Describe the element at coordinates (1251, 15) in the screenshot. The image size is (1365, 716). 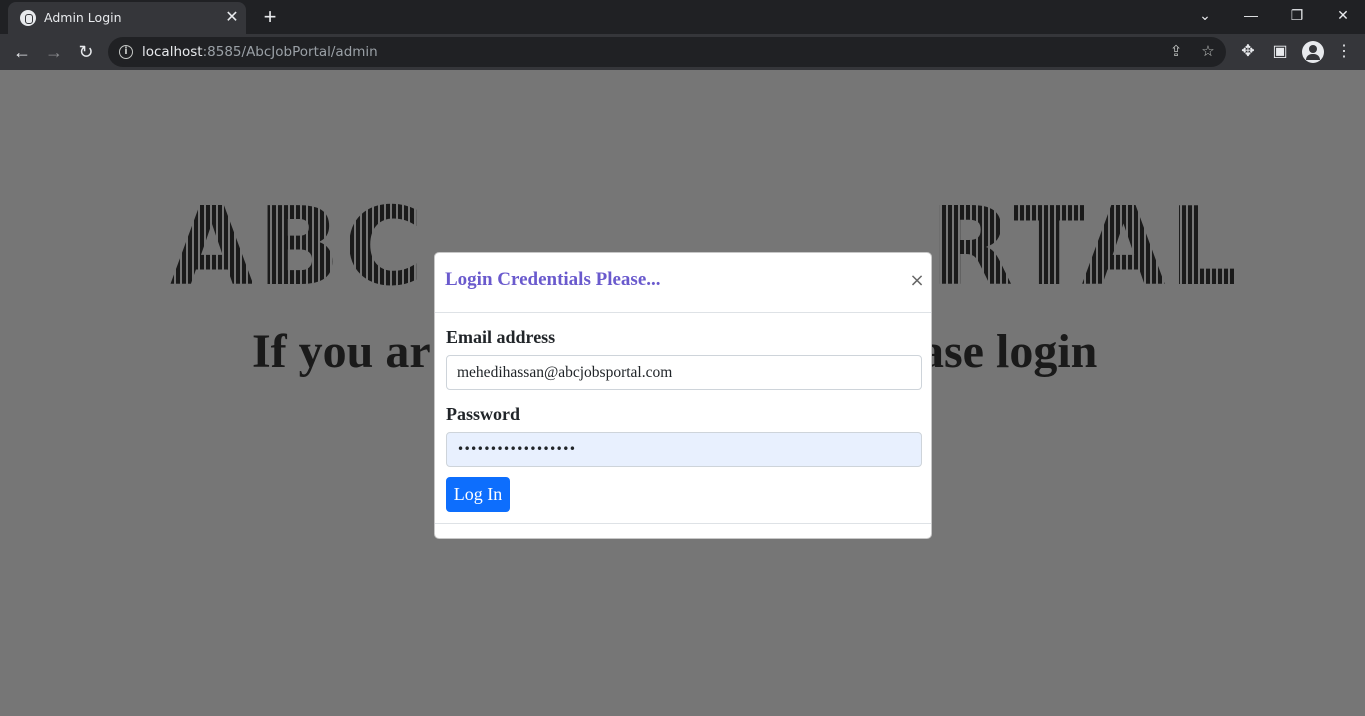
I see `minimize-icon: —` at that location.